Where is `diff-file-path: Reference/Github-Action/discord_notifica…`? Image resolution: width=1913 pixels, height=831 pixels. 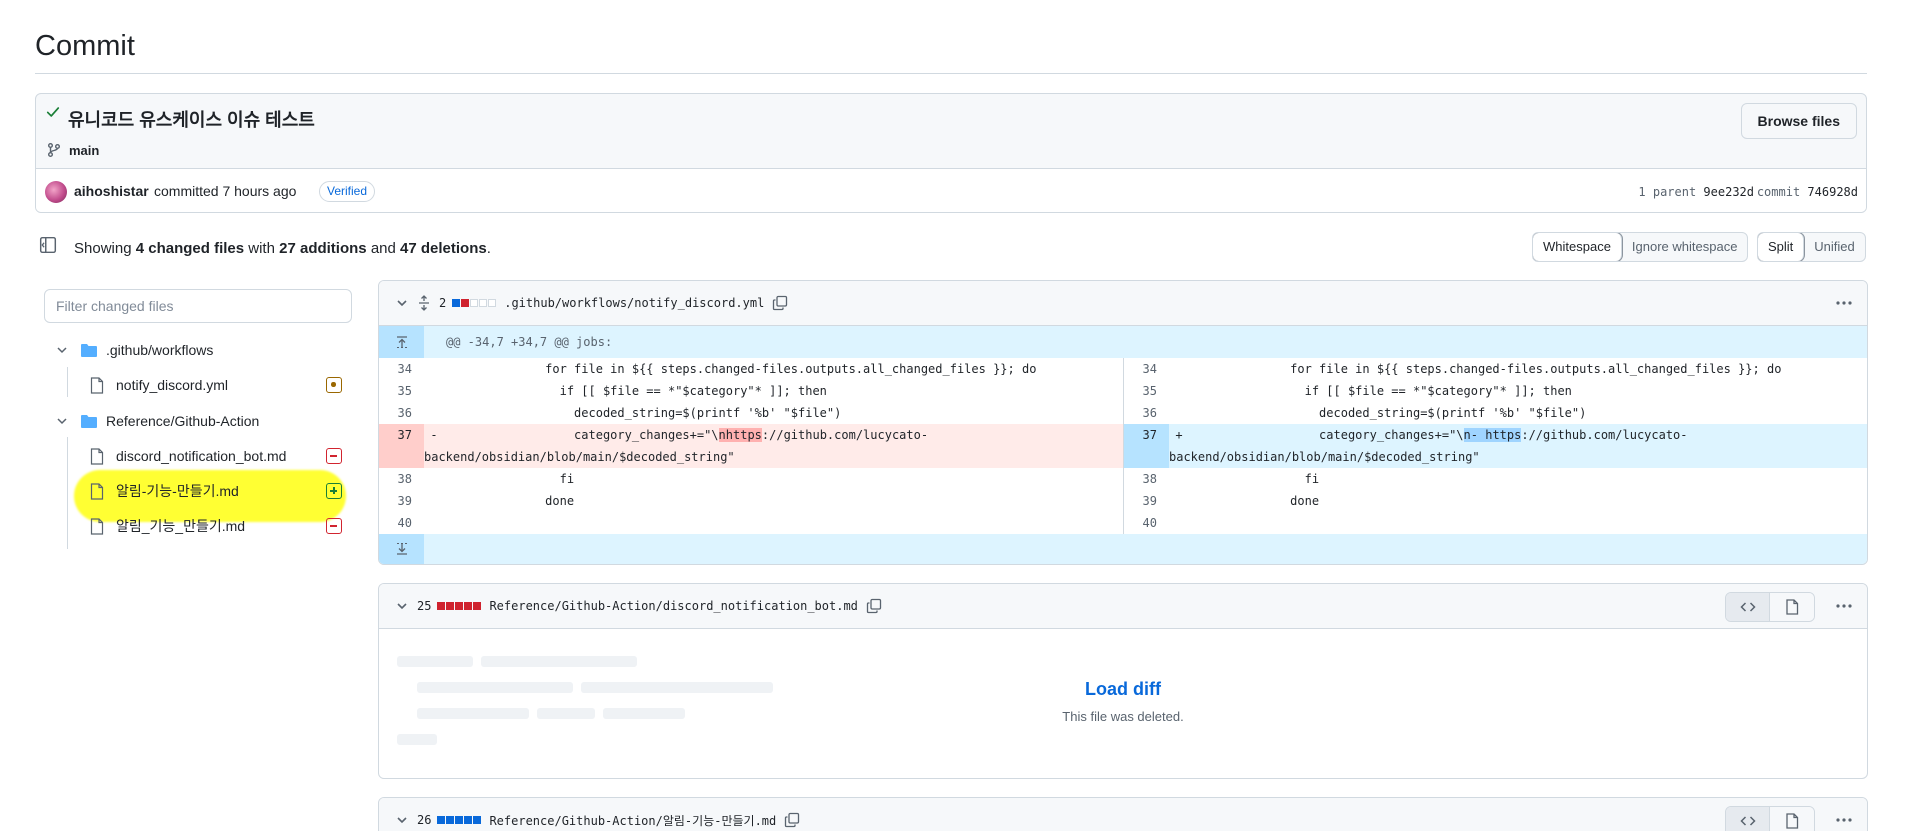 diff-file-path: Reference/Github-Action/discord_notifica… is located at coordinates (673, 606).